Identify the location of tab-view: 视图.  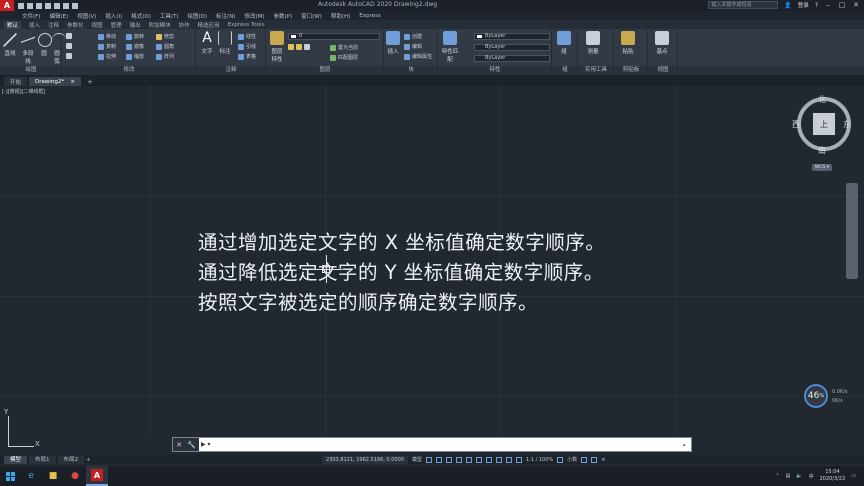
(97, 25).